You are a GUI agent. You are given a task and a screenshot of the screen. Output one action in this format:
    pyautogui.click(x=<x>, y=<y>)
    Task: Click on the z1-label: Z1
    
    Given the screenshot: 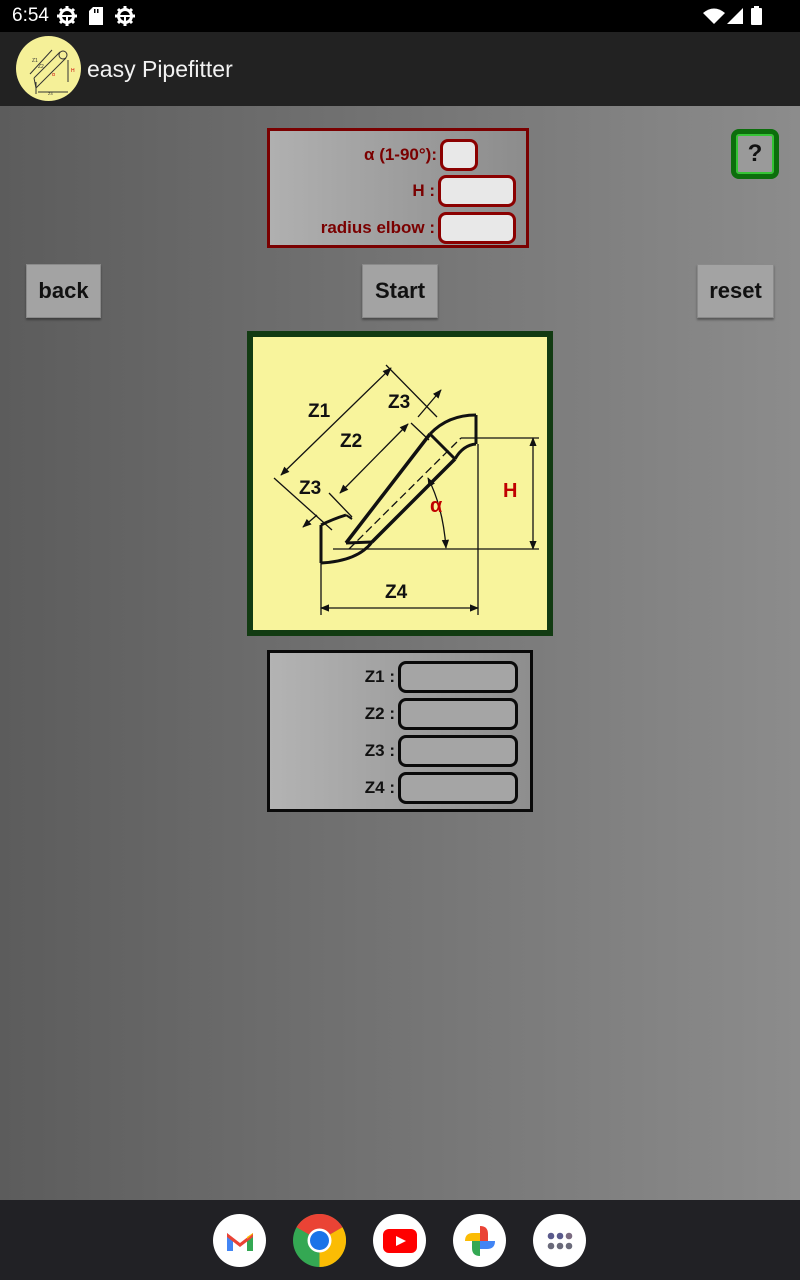 What is the action you would take?
    pyautogui.click(x=319, y=411)
    